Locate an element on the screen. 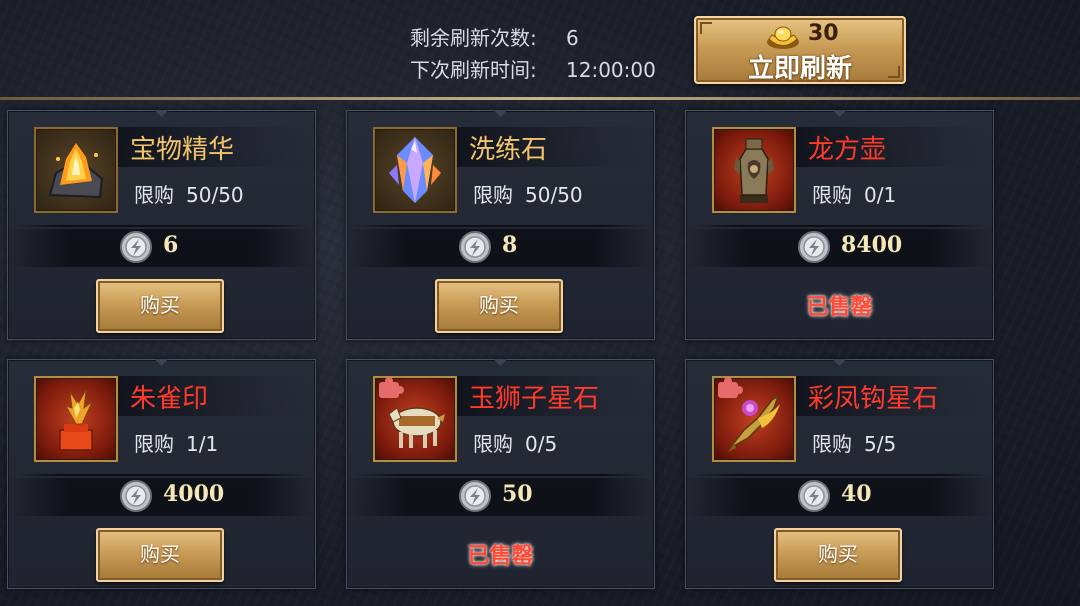 The height and width of the screenshot is (606, 1080). shop-item-card: 朱雀印 限购 1/1 4000 购买 is located at coordinates (161, 474).